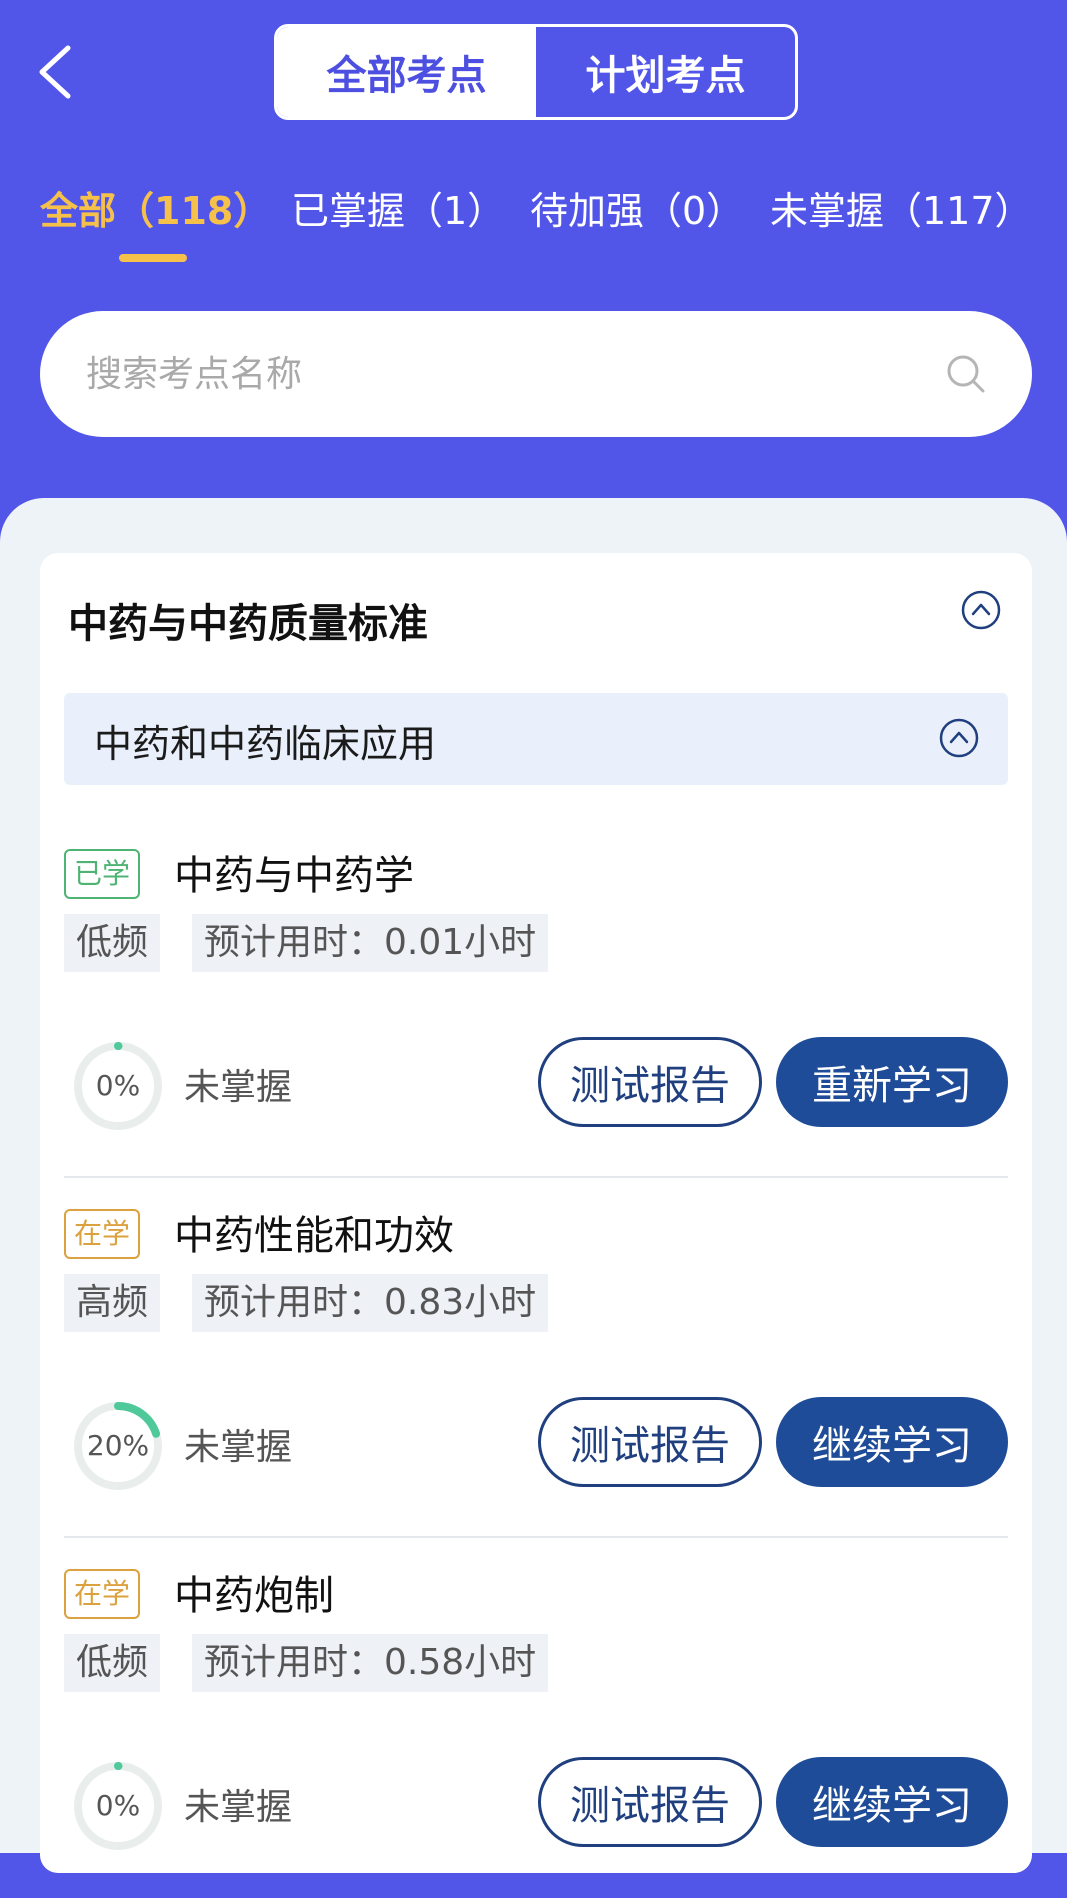 This screenshot has height=1898, width=1067. Describe the element at coordinates (102, 874) in the screenshot. I see `status-badge: 已学` at that location.